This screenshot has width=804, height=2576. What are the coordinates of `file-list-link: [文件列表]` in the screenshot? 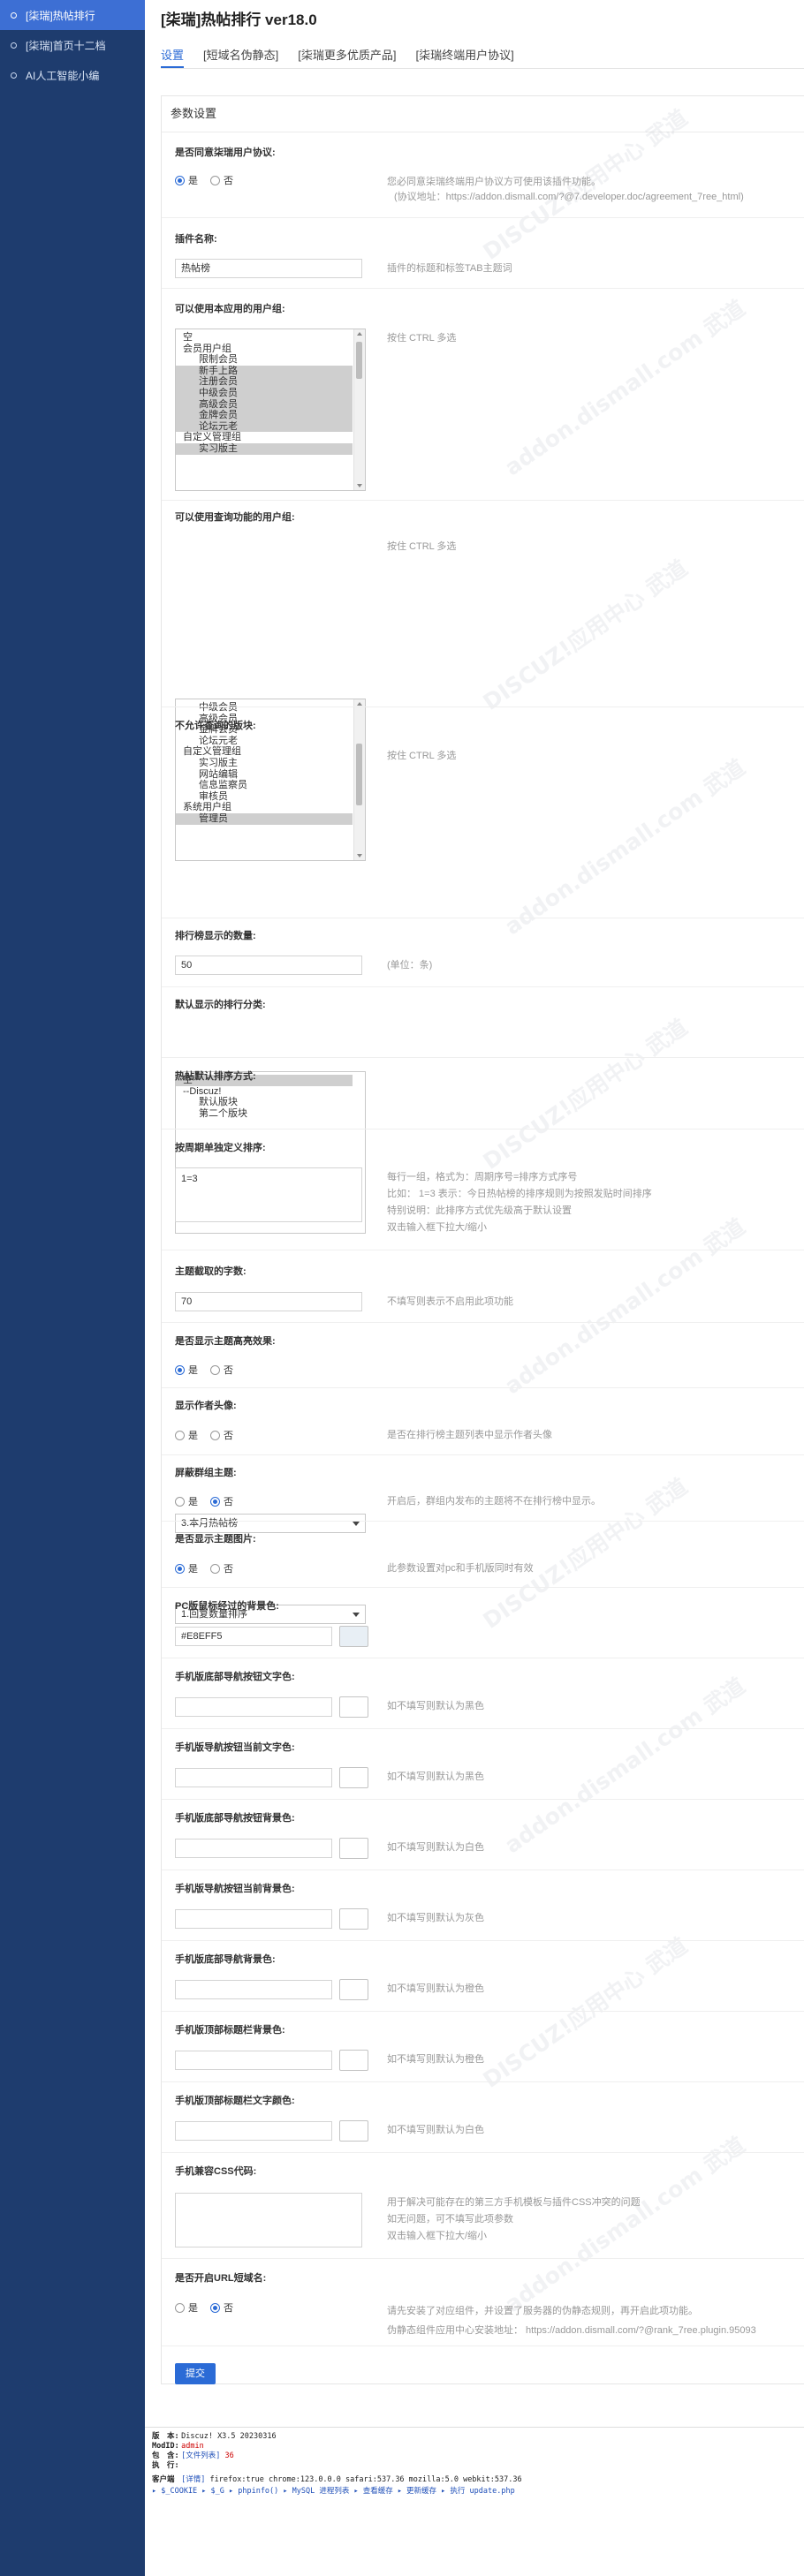 It's located at (200, 2455).